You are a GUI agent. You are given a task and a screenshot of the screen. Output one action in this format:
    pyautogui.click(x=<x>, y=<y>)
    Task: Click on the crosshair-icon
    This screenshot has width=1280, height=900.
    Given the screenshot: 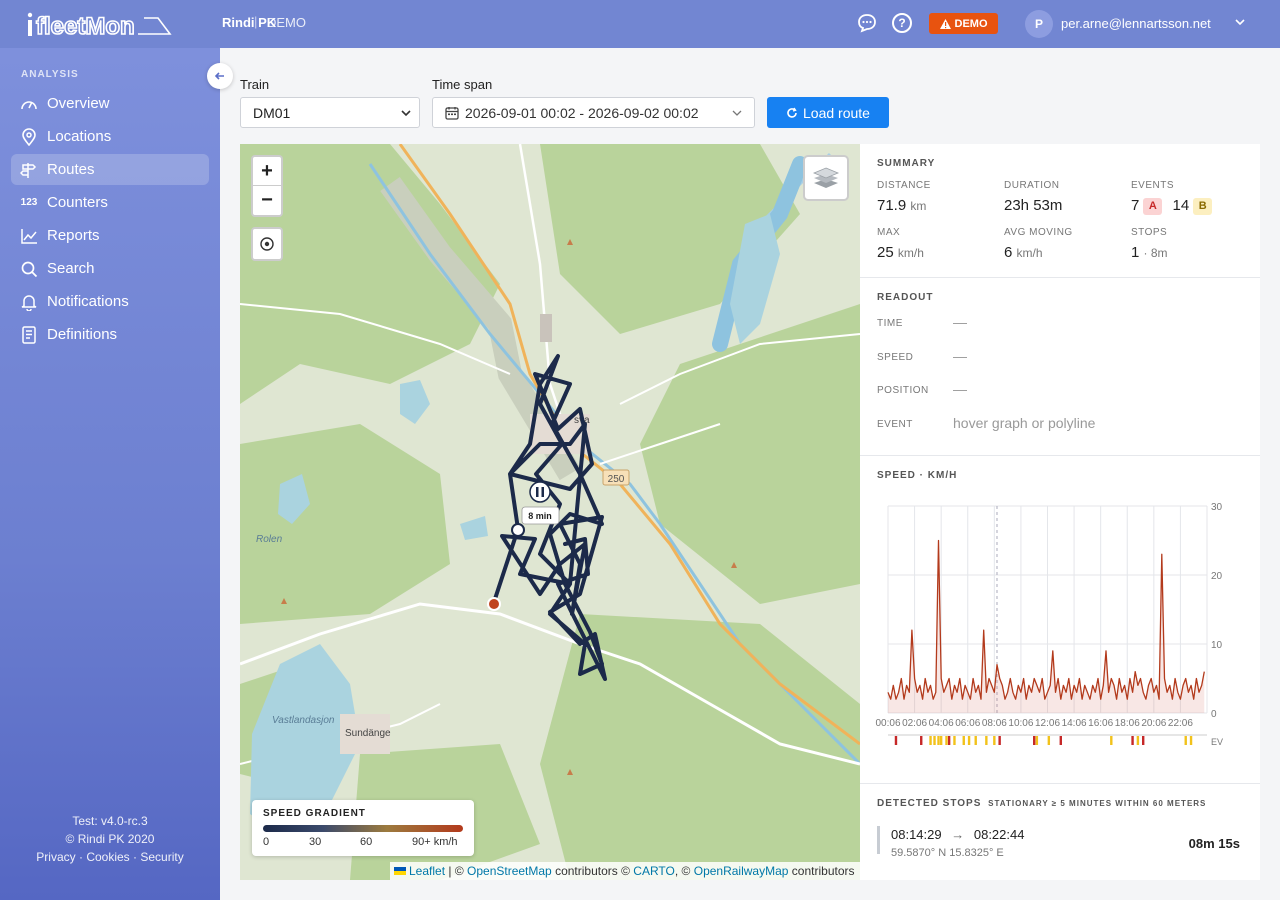 What is the action you would take?
    pyautogui.click(x=267, y=244)
    